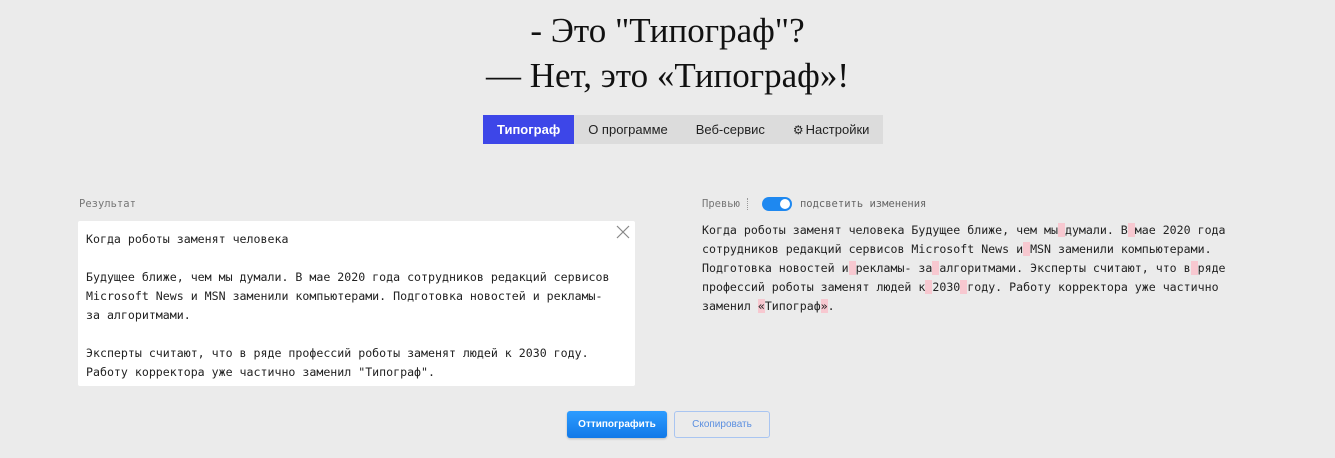  I want to click on preview-segment: ., so click(831, 306).